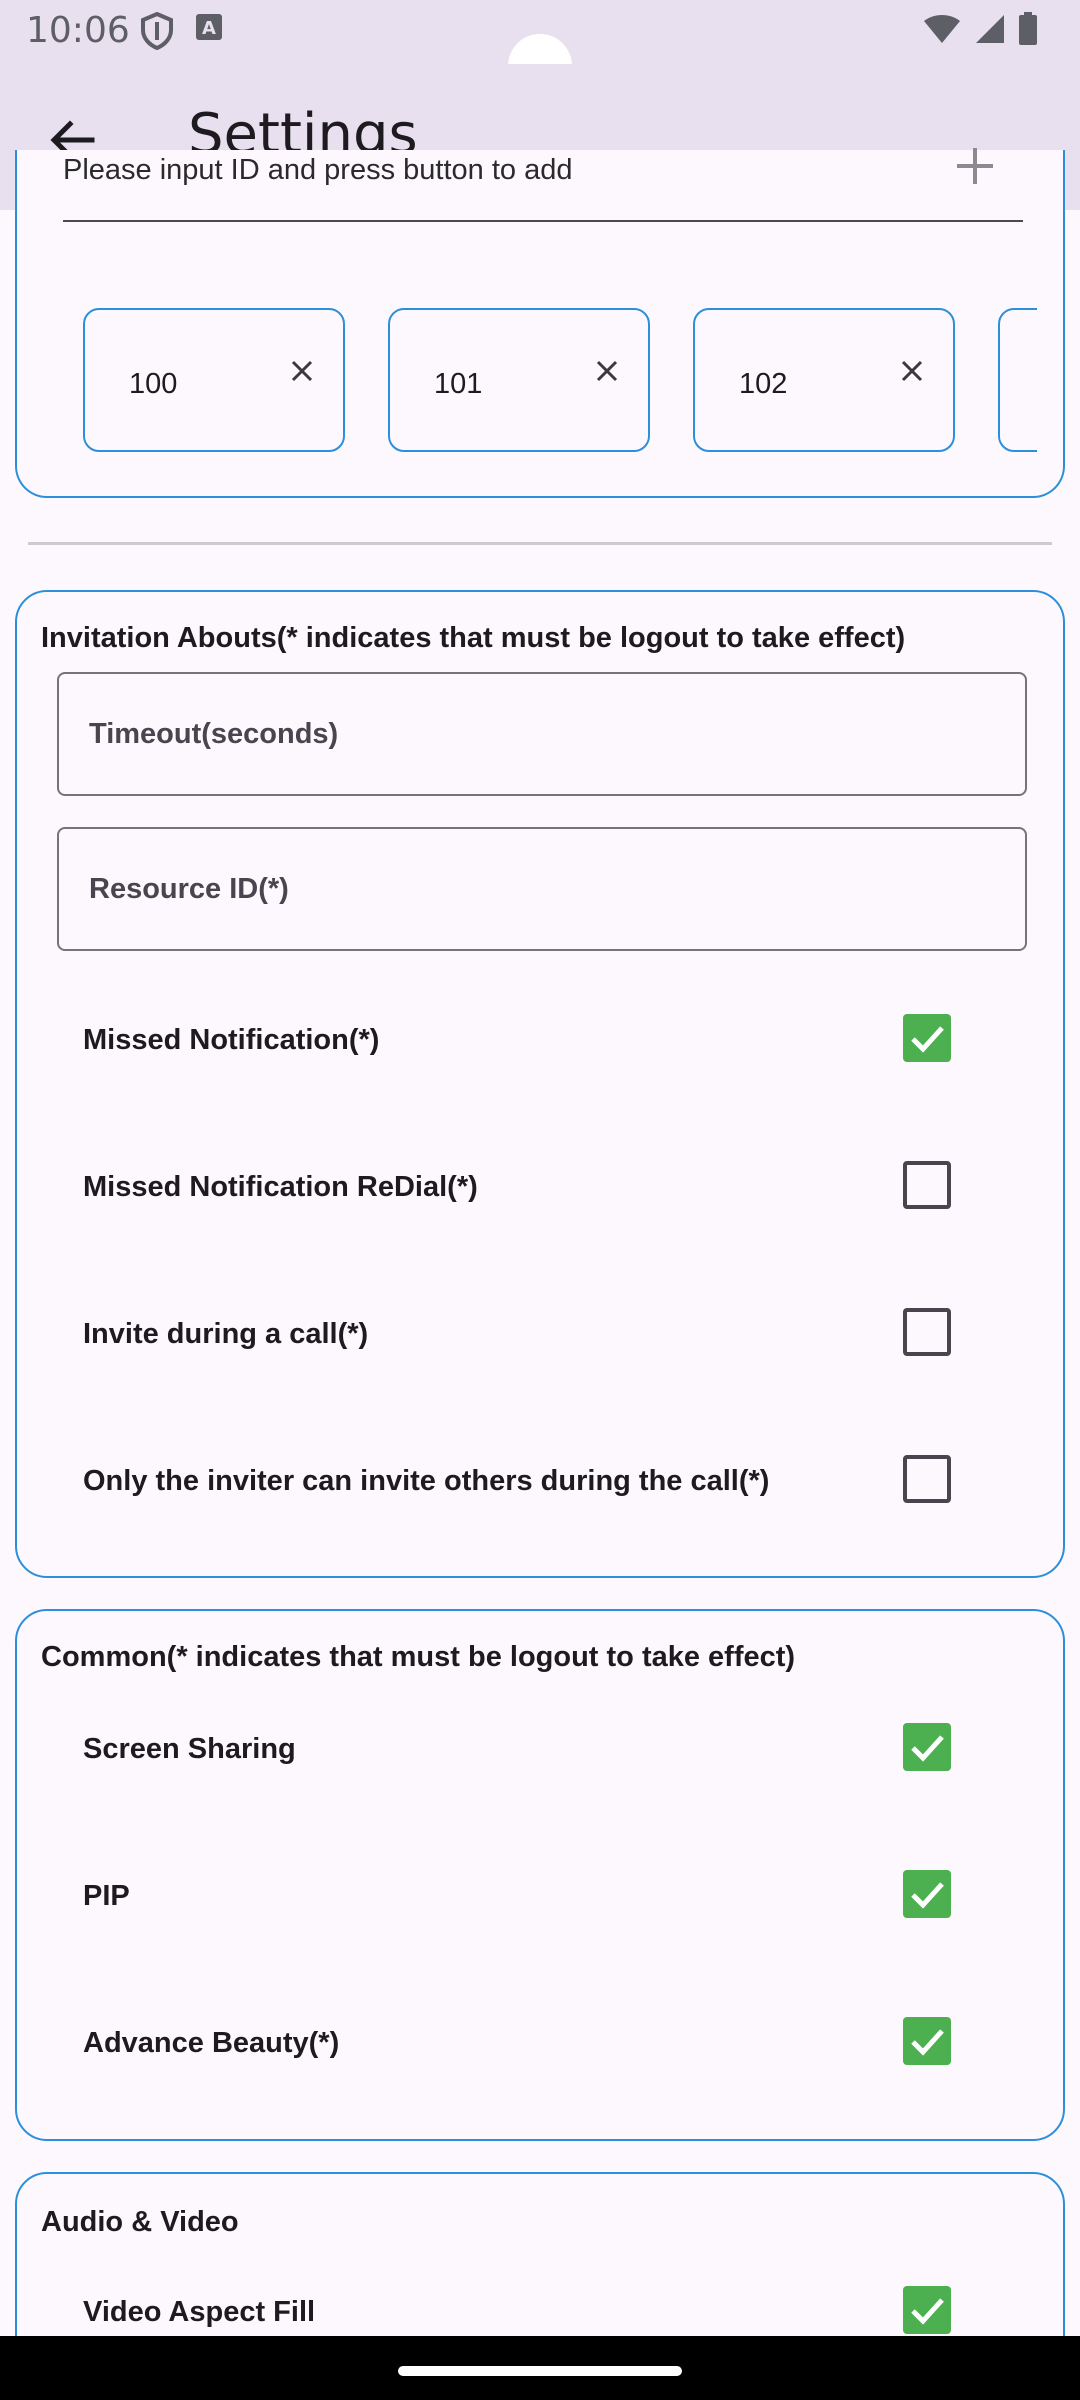 The height and width of the screenshot is (2400, 1080). What do you see at coordinates (519, 380) in the screenshot?
I see `id-chip: 101` at bounding box center [519, 380].